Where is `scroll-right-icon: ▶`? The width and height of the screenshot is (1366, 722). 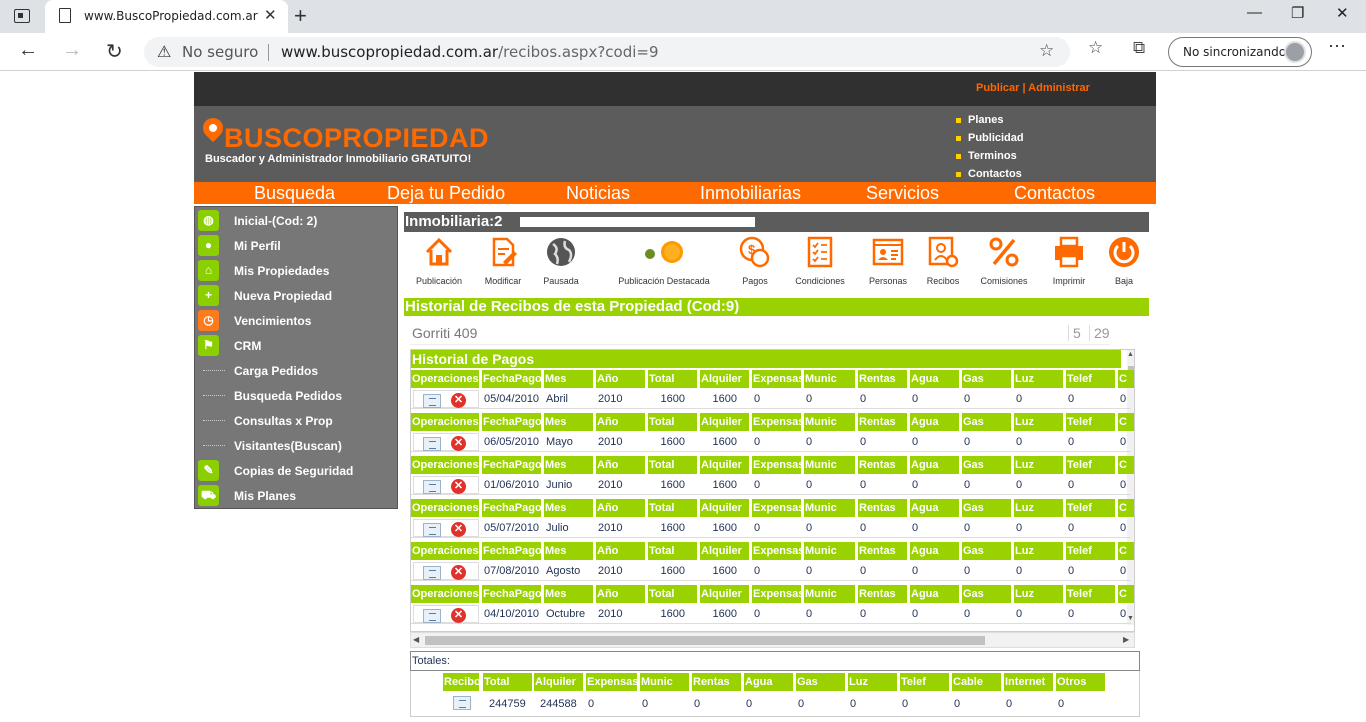
scroll-right-icon: ▶ is located at coordinates (1126, 639).